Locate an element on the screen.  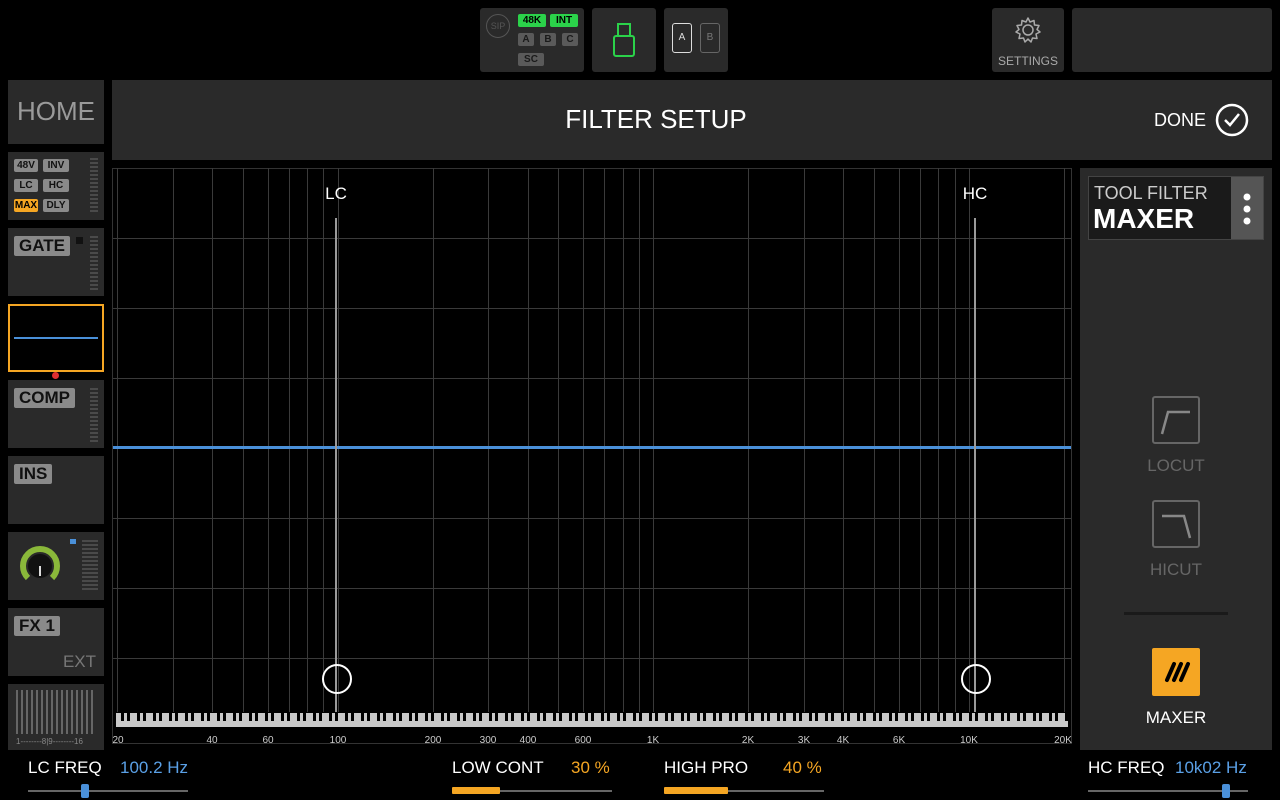
frequency-tick-label: 6K is located at coordinates (899, 740).